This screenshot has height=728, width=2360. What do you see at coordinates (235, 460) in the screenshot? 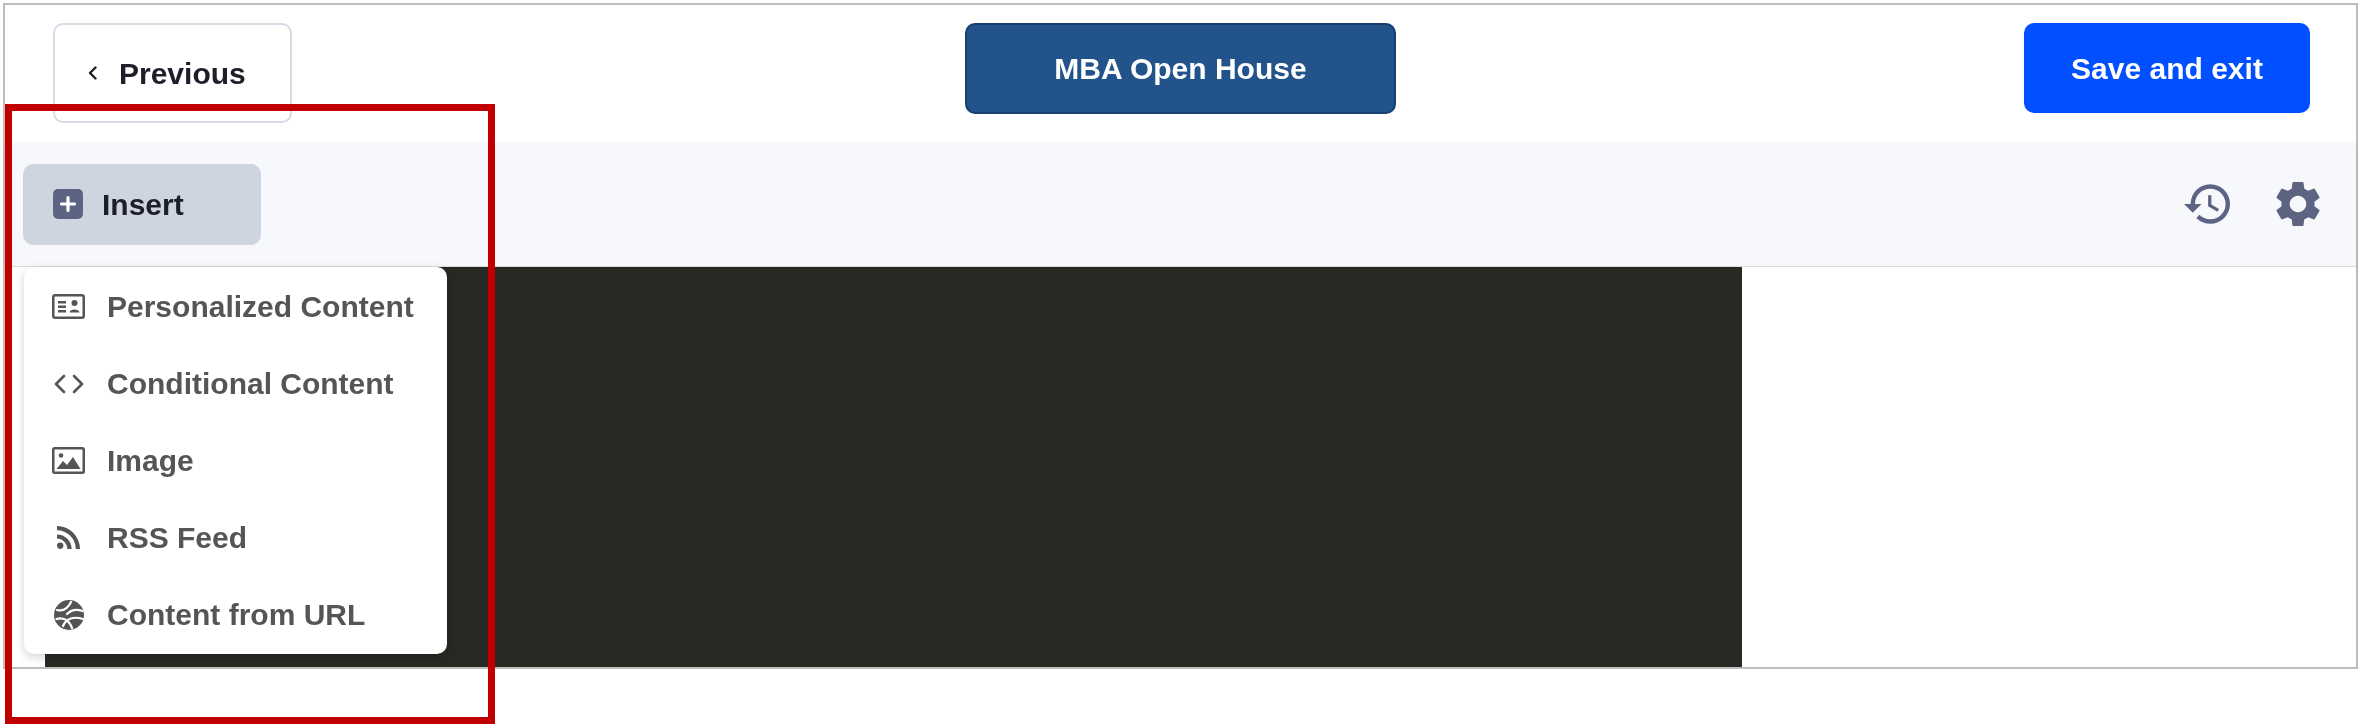
I see `insert-menu-item: Image` at bounding box center [235, 460].